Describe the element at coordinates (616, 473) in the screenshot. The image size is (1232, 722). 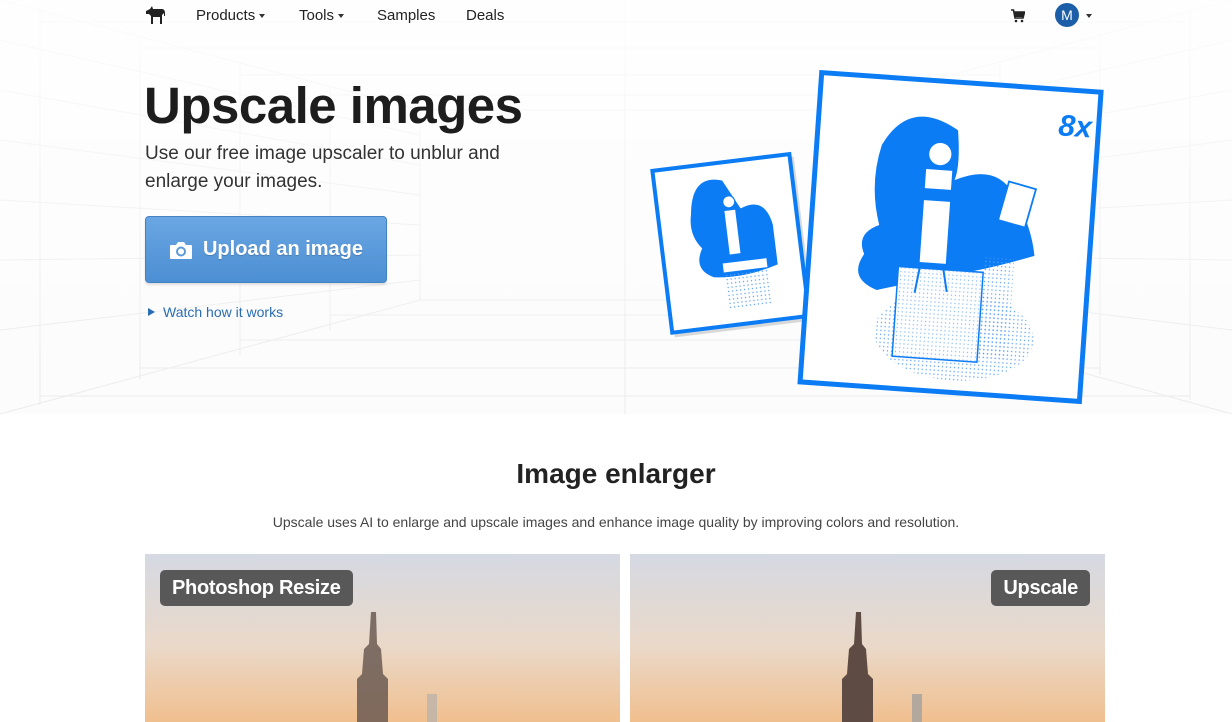
I see `section-title: Image enlarger` at that location.